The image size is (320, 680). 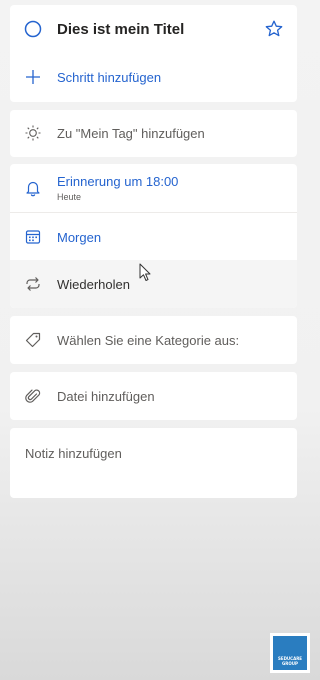 I want to click on repeat-button: Wiederholen, so click(x=153, y=284).